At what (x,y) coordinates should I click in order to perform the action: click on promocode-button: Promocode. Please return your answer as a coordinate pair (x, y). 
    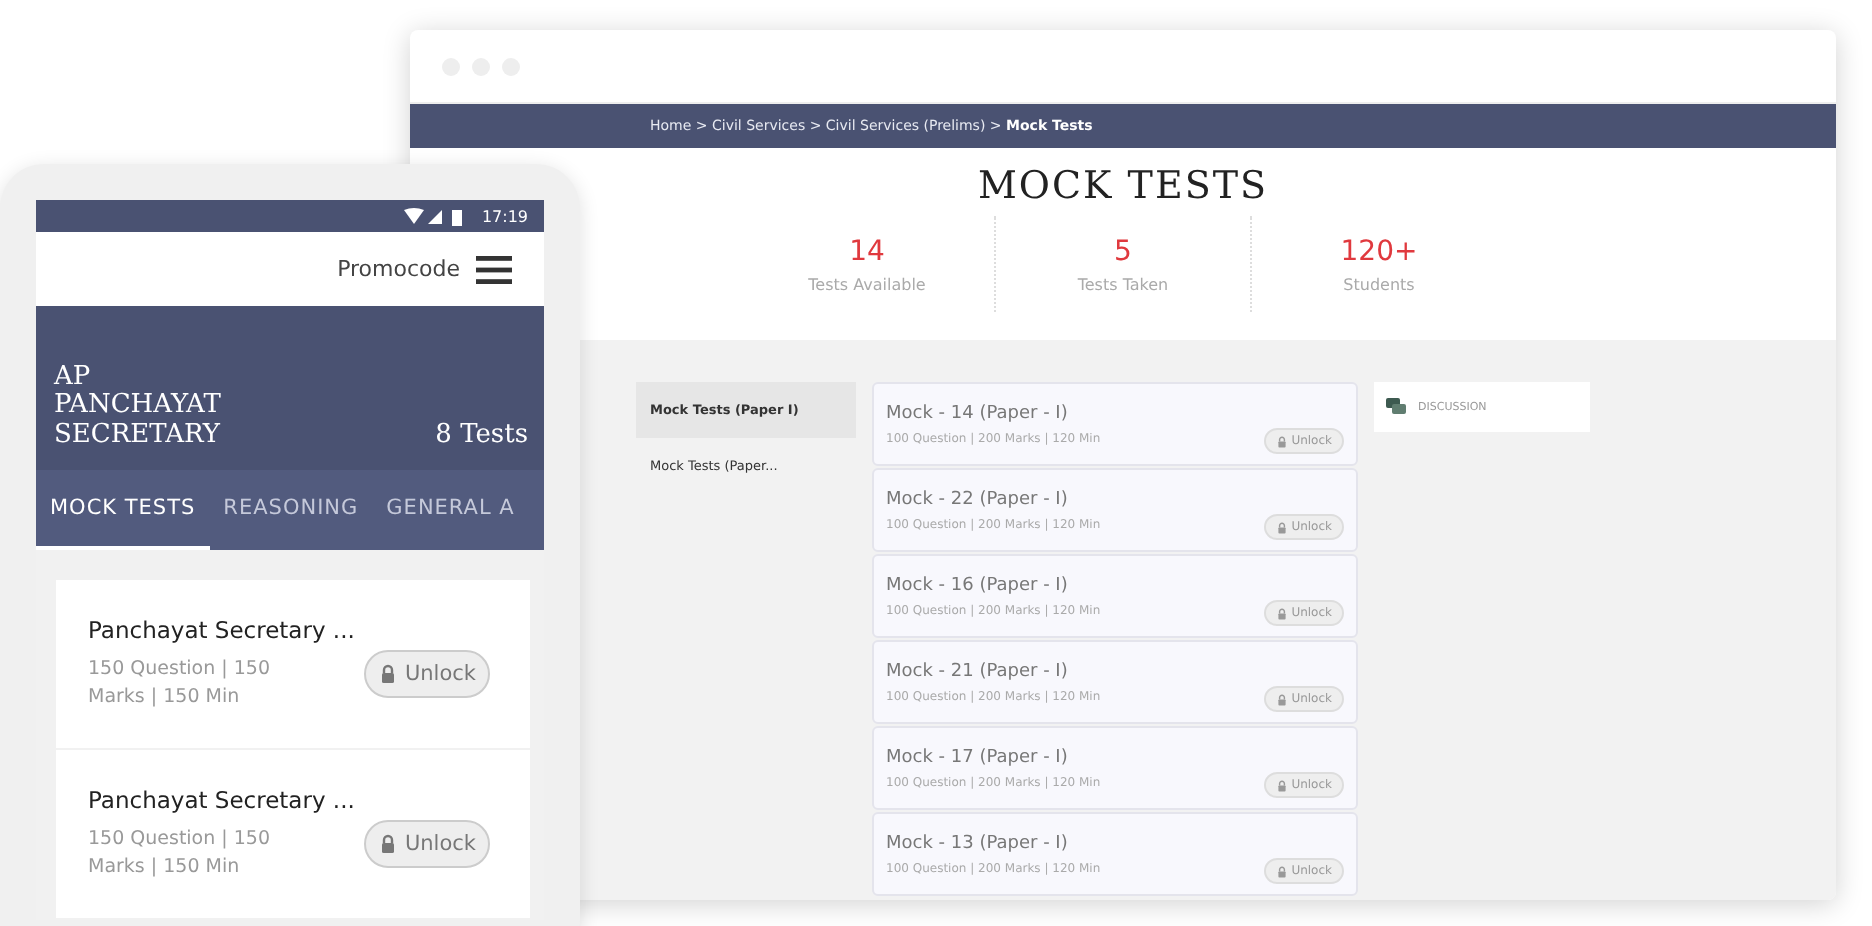
    Looking at the image, I should click on (398, 269).